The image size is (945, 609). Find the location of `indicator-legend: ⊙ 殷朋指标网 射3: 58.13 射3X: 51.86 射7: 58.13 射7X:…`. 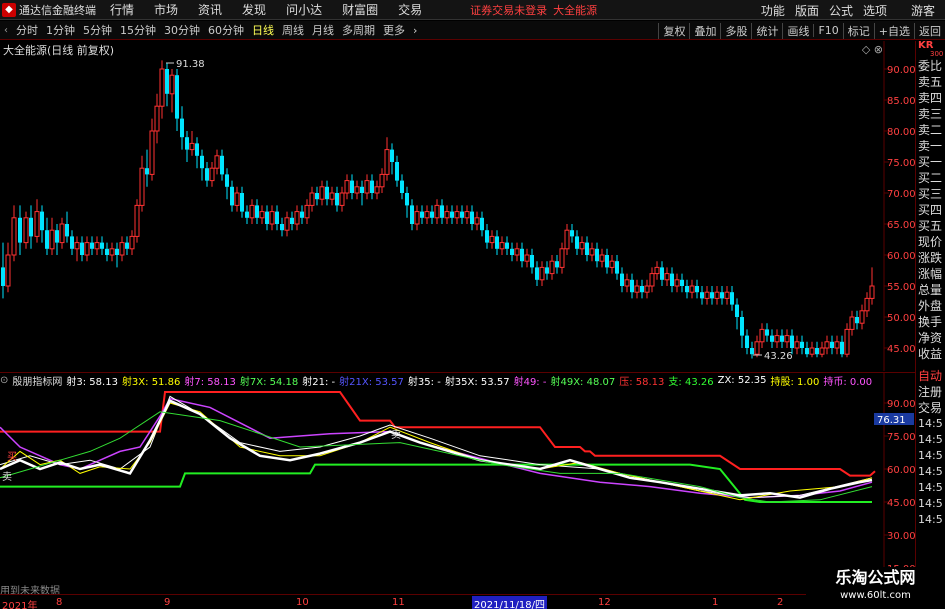

indicator-legend: ⊙ 殷朋指标网 射3: 58.13 射3X: 51.86 射7: 58.13 射7X:… is located at coordinates (440, 380).